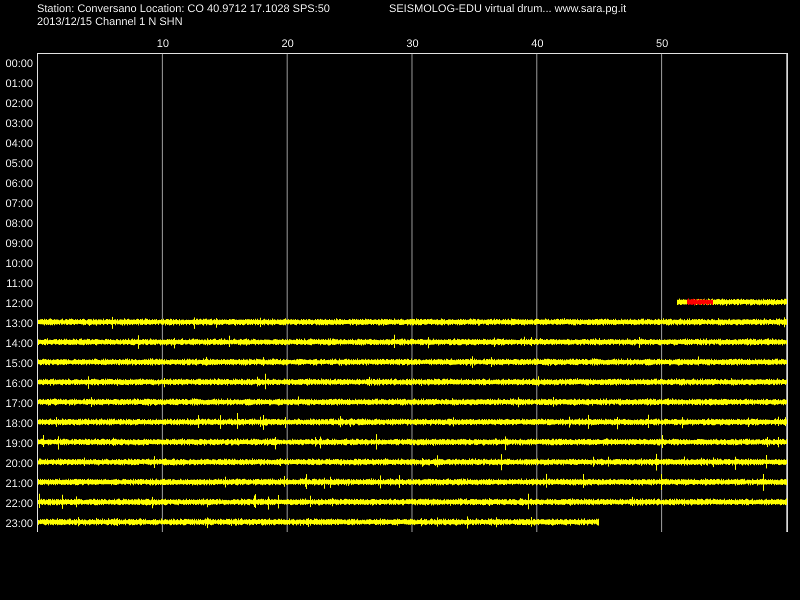  I want to click on hour-label: 11:00, so click(19, 284).